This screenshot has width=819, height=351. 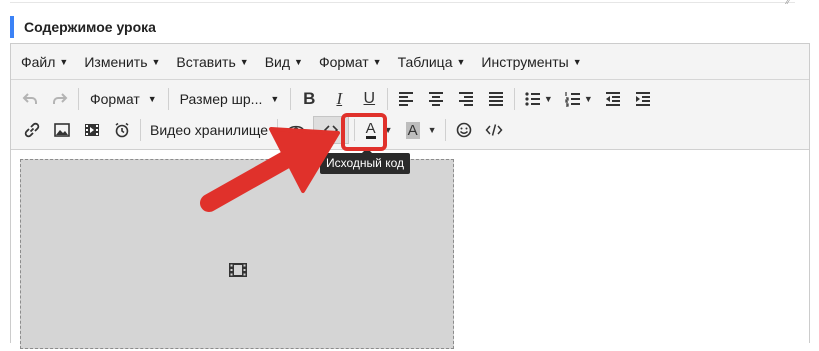 I want to click on text-color-icon: A, so click(x=370, y=129).